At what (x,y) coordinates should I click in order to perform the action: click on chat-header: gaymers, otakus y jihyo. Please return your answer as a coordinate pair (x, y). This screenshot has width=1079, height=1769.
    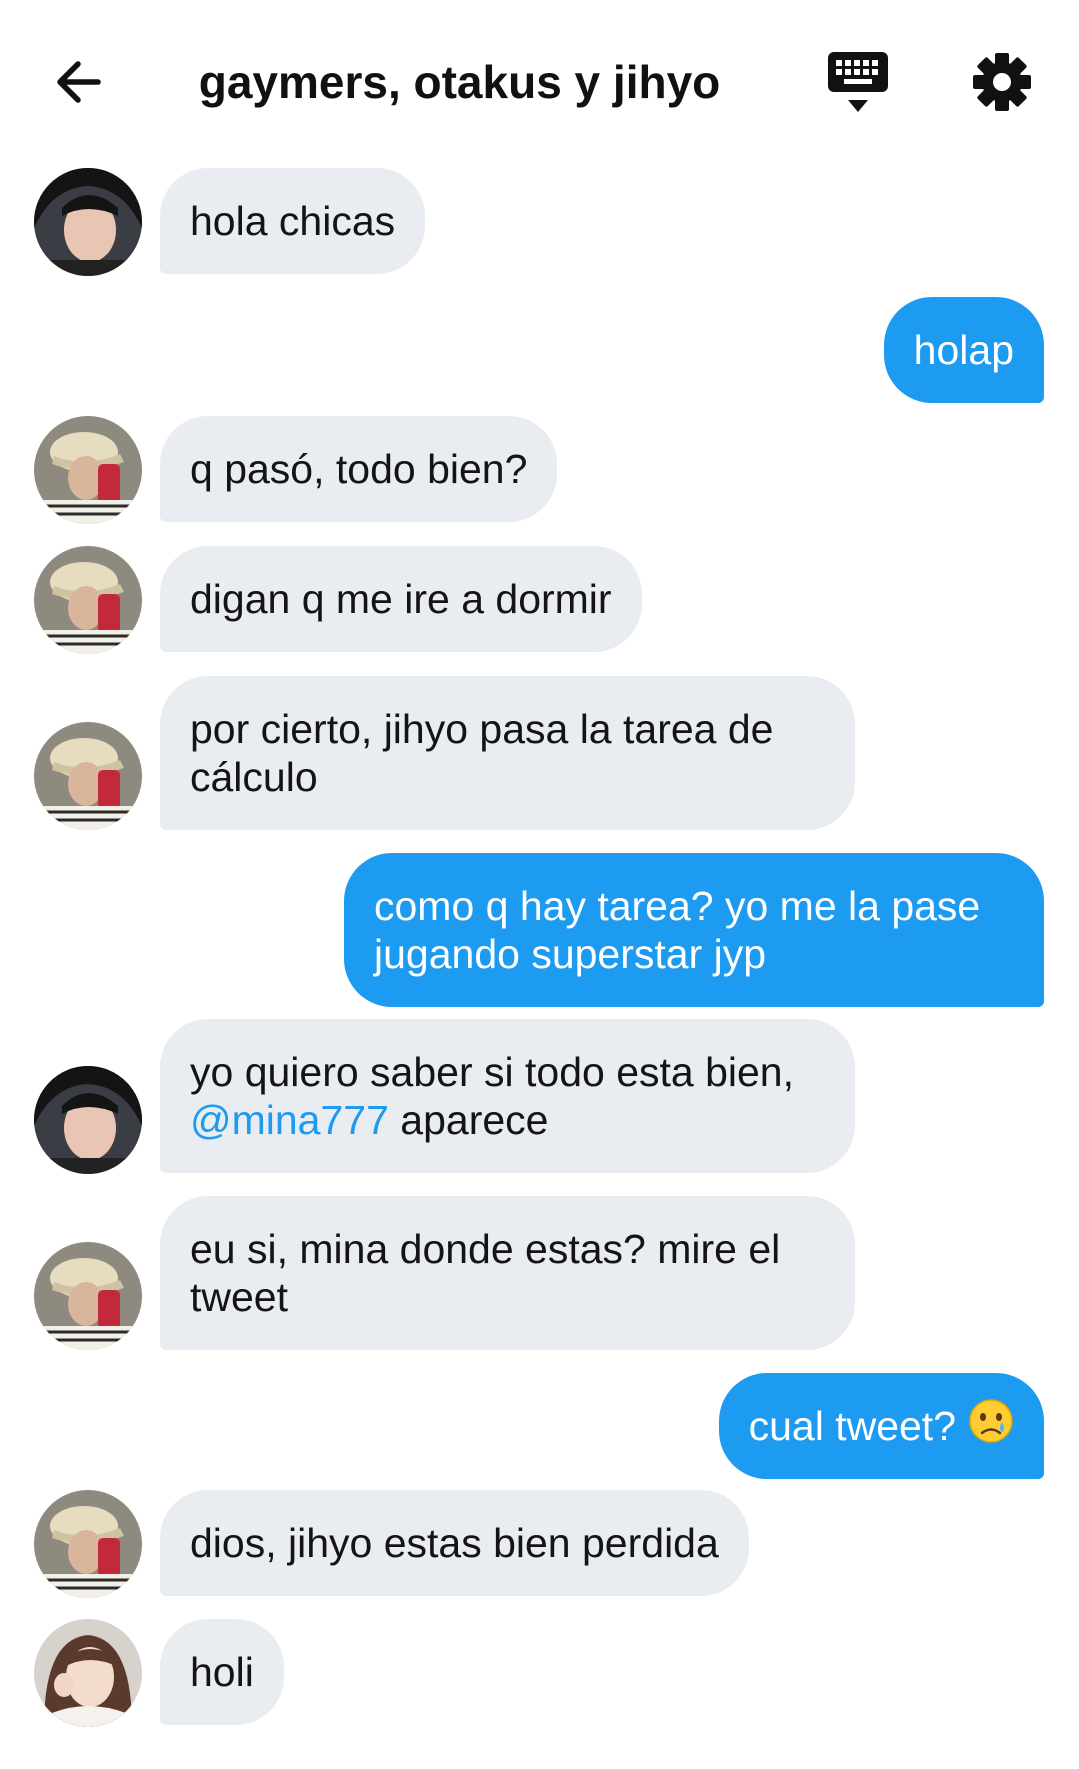
    Looking at the image, I should click on (539, 82).